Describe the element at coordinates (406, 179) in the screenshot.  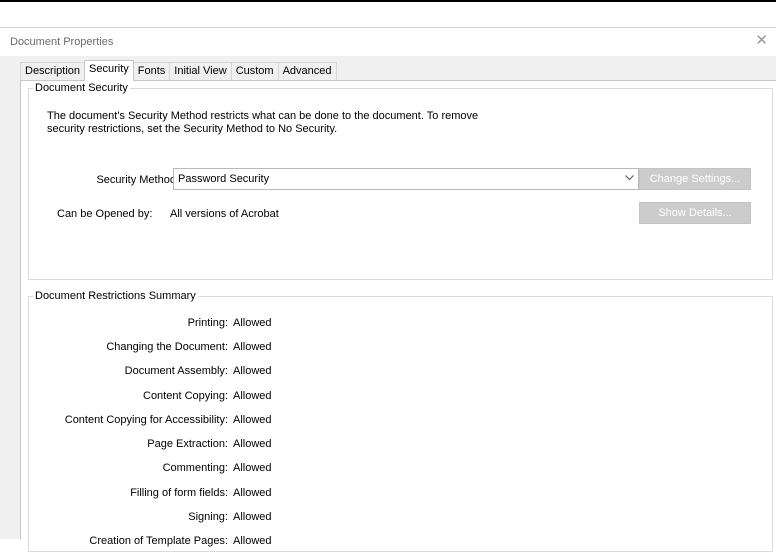
I see `security-method-dropdown: Password Security` at that location.